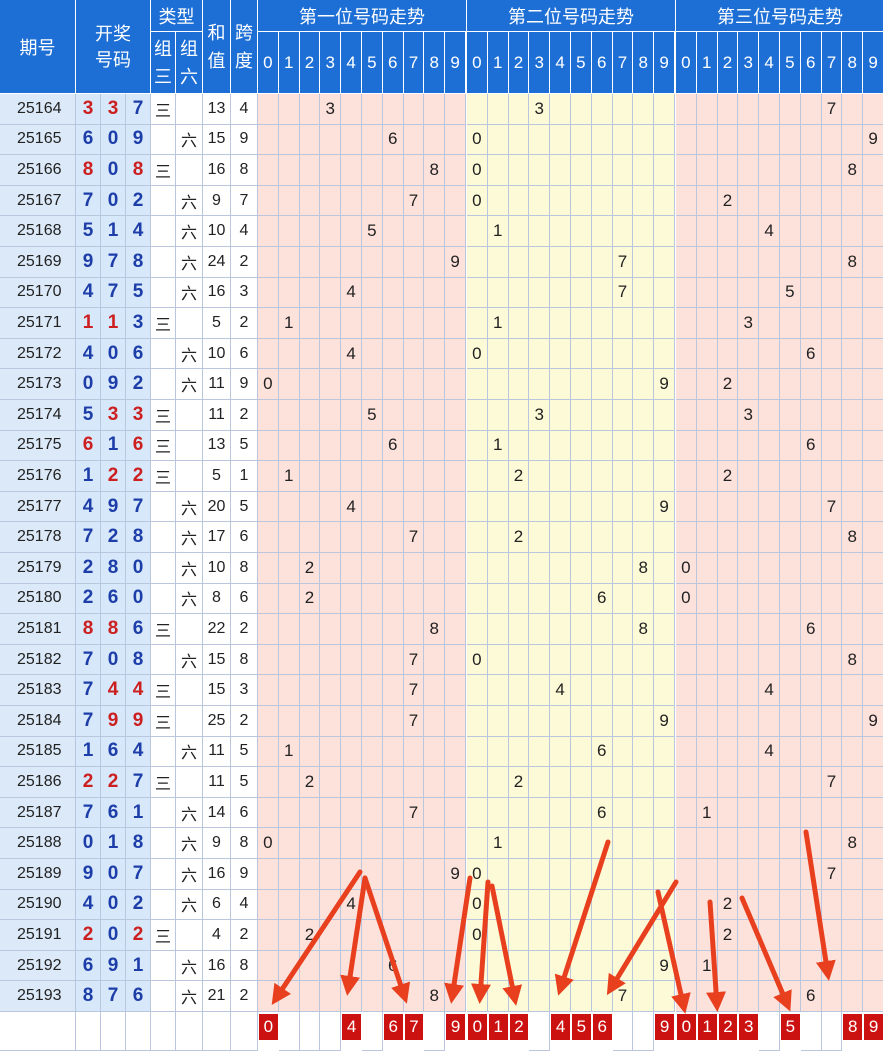  Describe the element at coordinates (113, 140) in the screenshot. I see `row-draw-digit: 0` at that location.